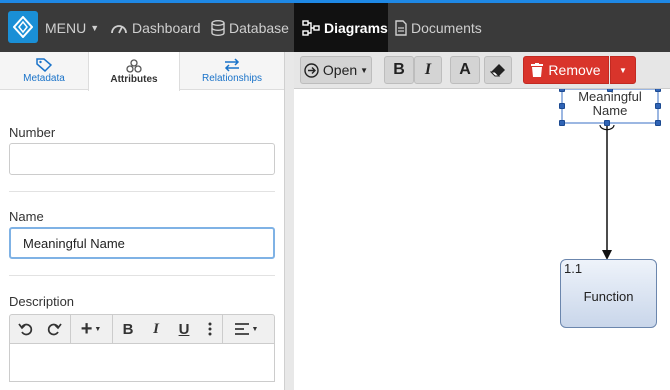 The width and height of the screenshot is (670, 390). I want to click on attributes-icon, so click(134, 65).